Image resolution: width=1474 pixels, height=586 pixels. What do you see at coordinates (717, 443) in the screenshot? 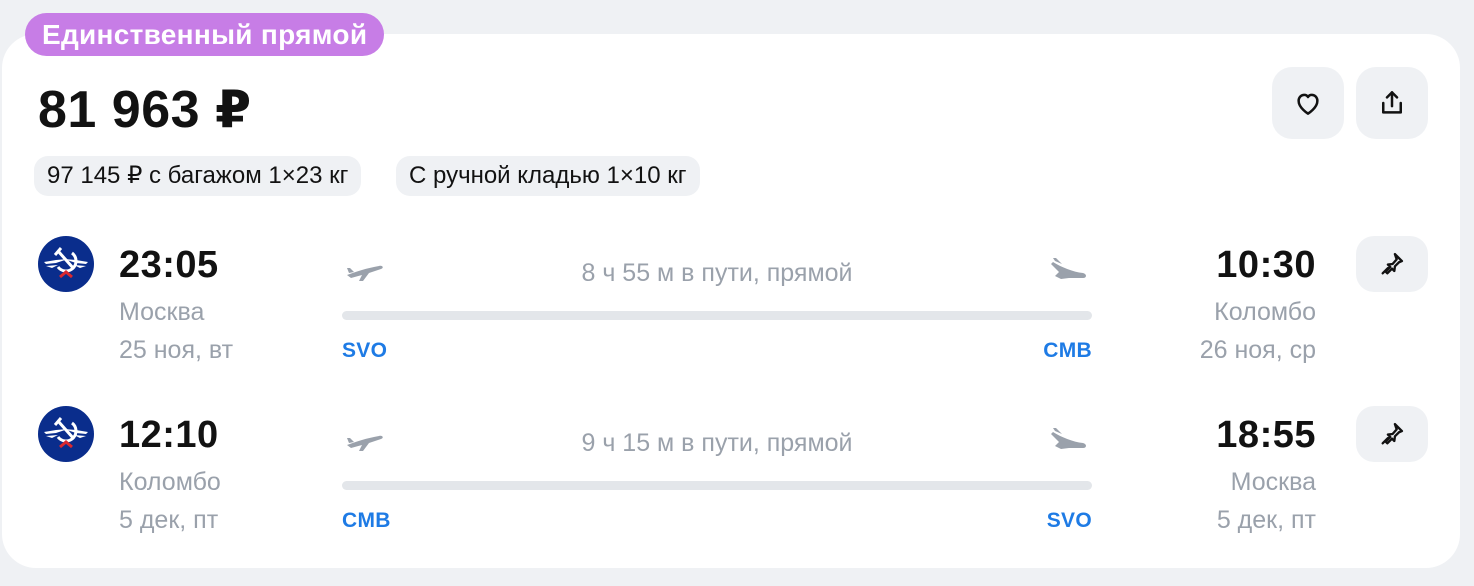
I see `flight-duration: 9 ч 15 м в пути, прямой` at bounding box center [717, 443].